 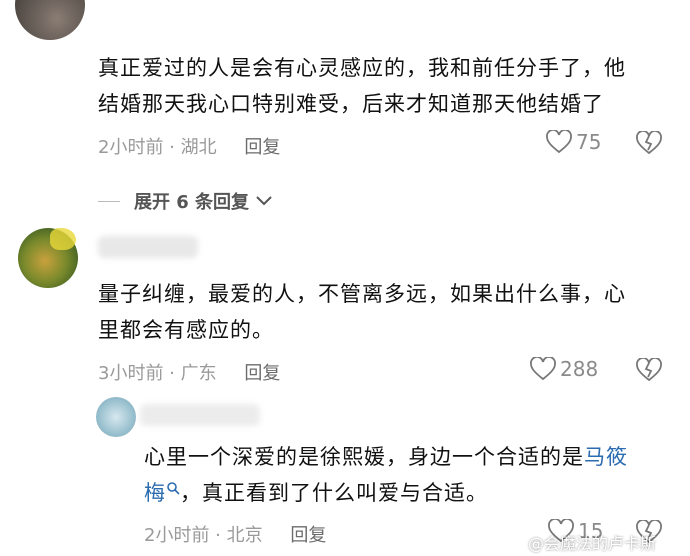 I want to click on mention-link: 梅, so click(x=155, y=493).